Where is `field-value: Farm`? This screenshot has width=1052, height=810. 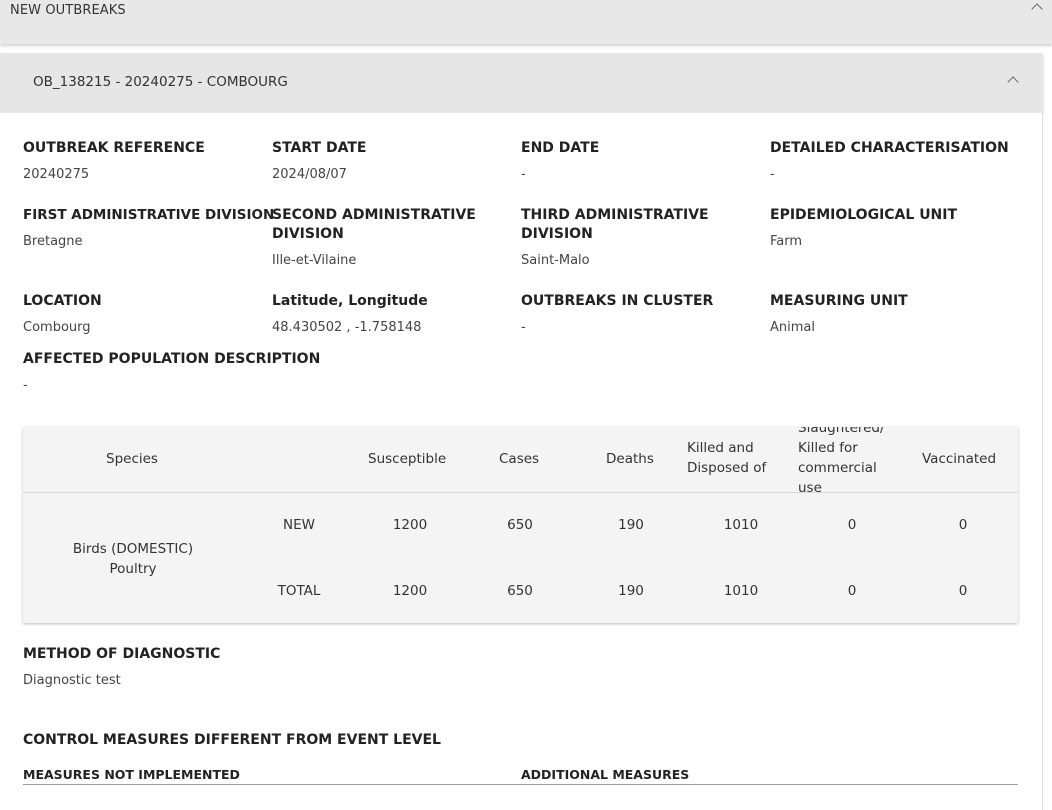 field-value: Farm is located at coordinates (786, 241).